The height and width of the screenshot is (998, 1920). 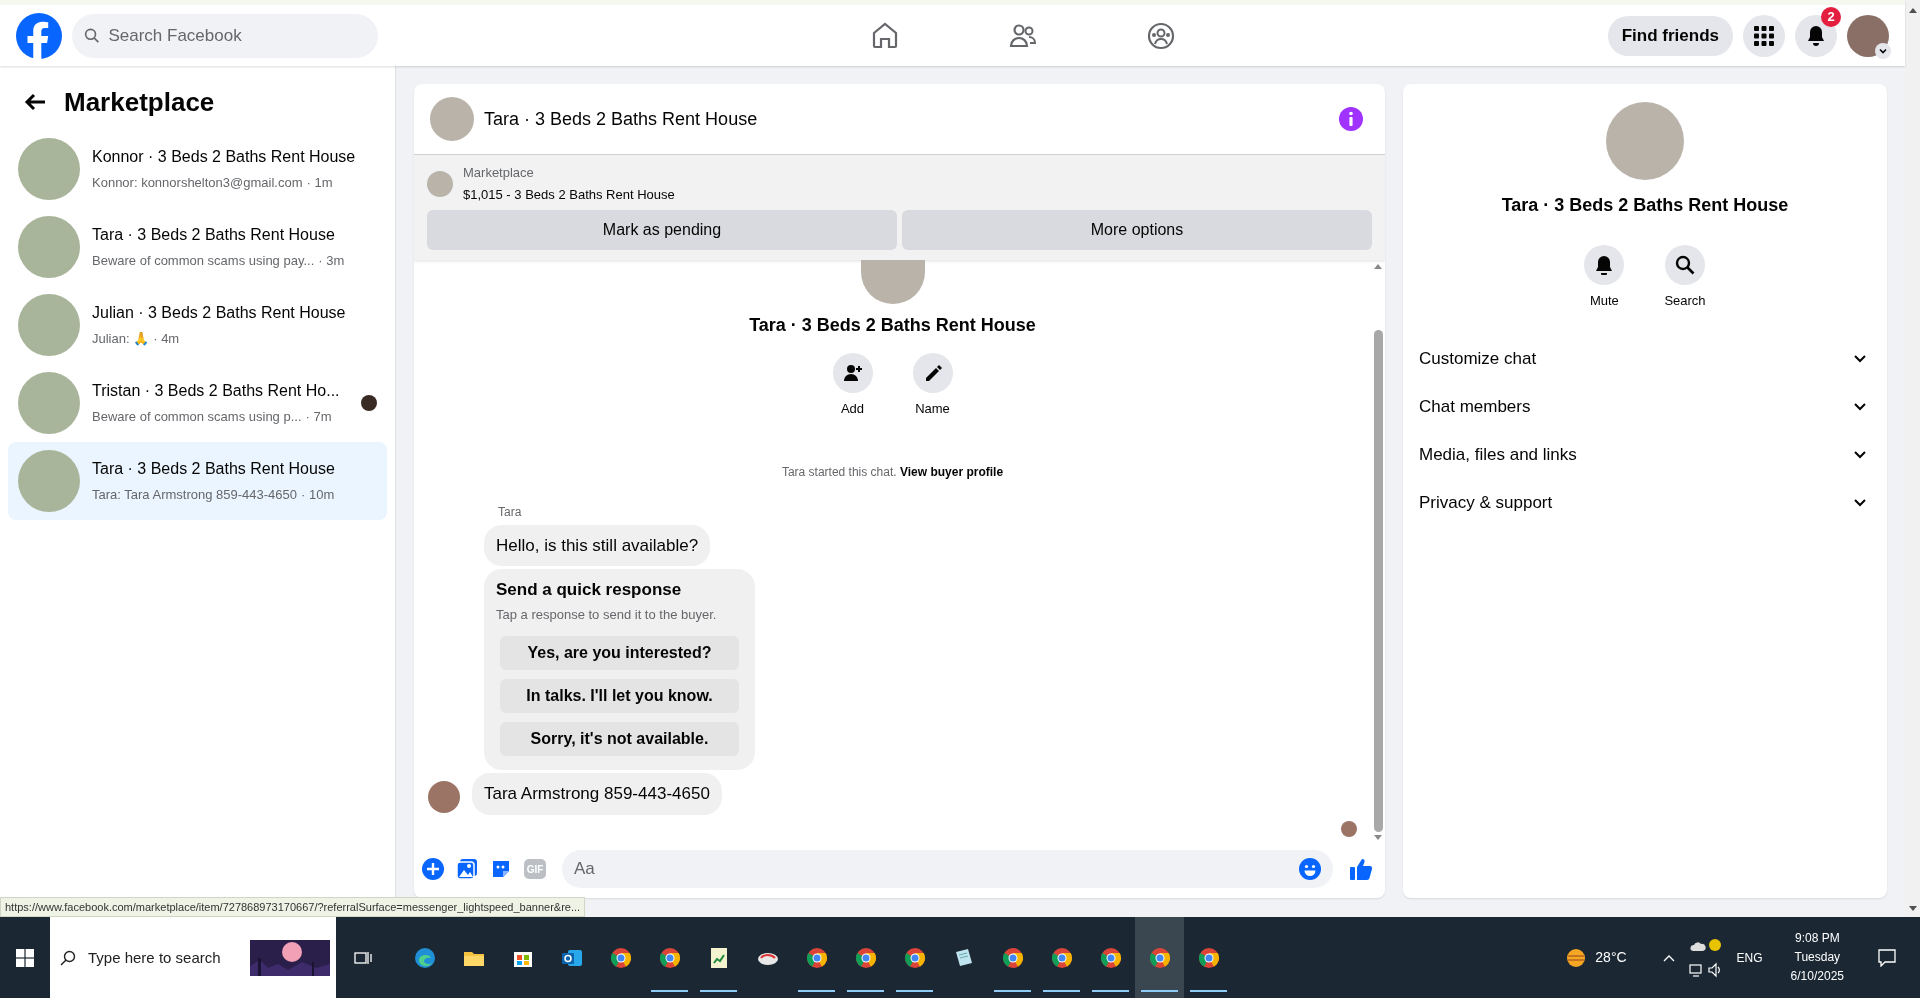 I want to click on menu-button, so click(x=1764, y=35).